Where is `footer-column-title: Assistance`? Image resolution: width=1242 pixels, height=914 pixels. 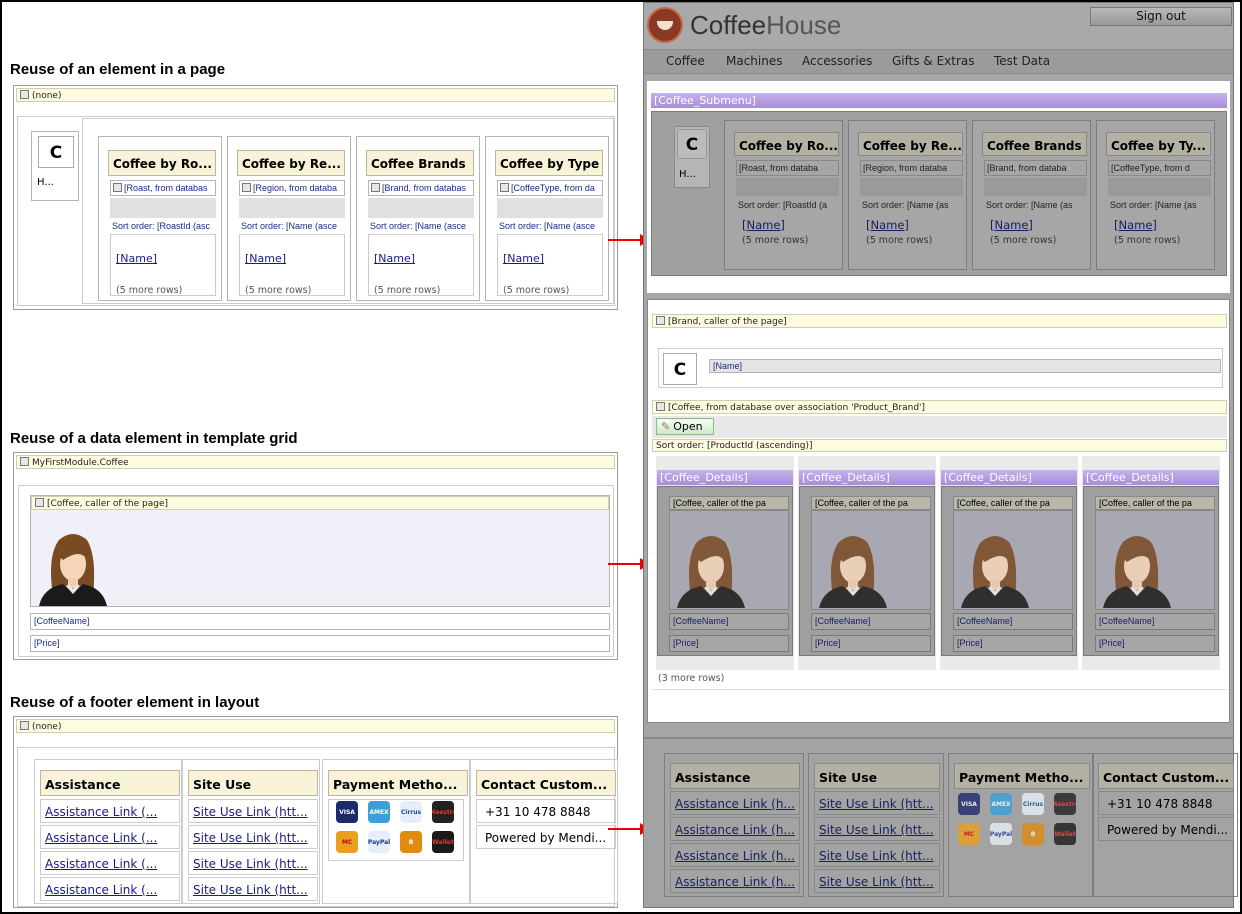
footer-column-title: Assistance is located at coordinates (110, 783).